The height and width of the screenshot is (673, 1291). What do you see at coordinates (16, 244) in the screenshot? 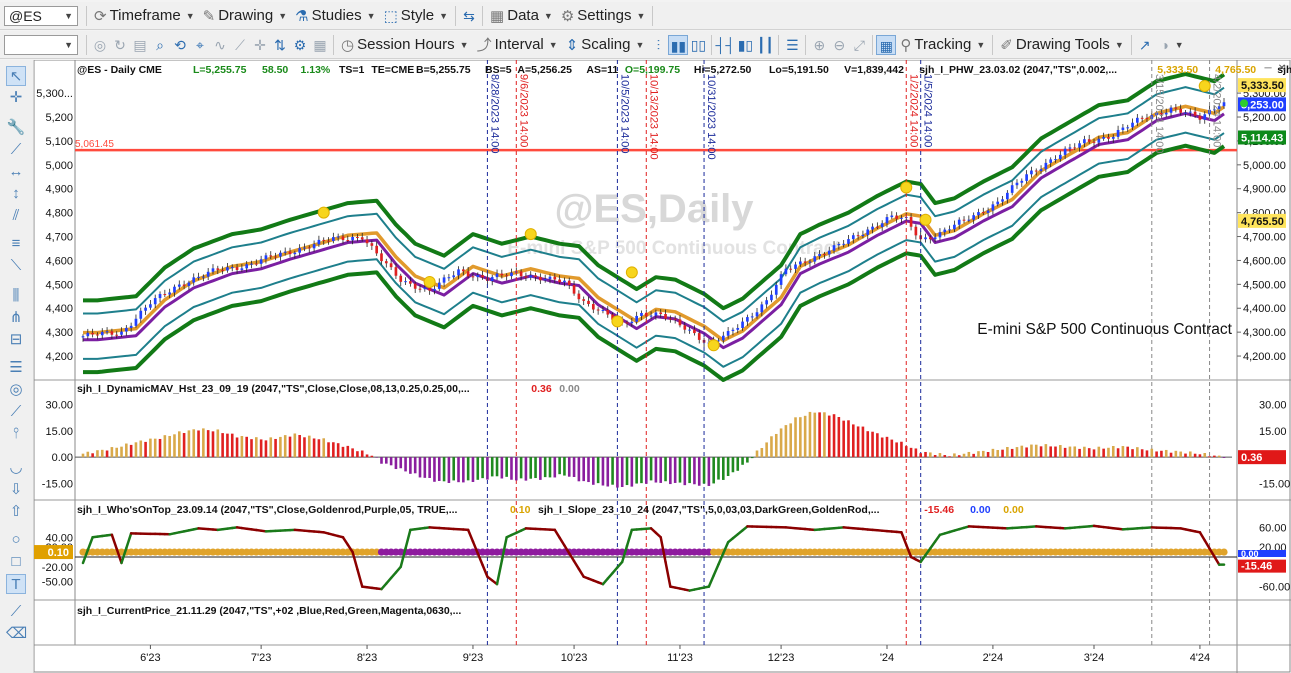
I see `fibonacci-icon: ≡` at bounding box center [16, 244].